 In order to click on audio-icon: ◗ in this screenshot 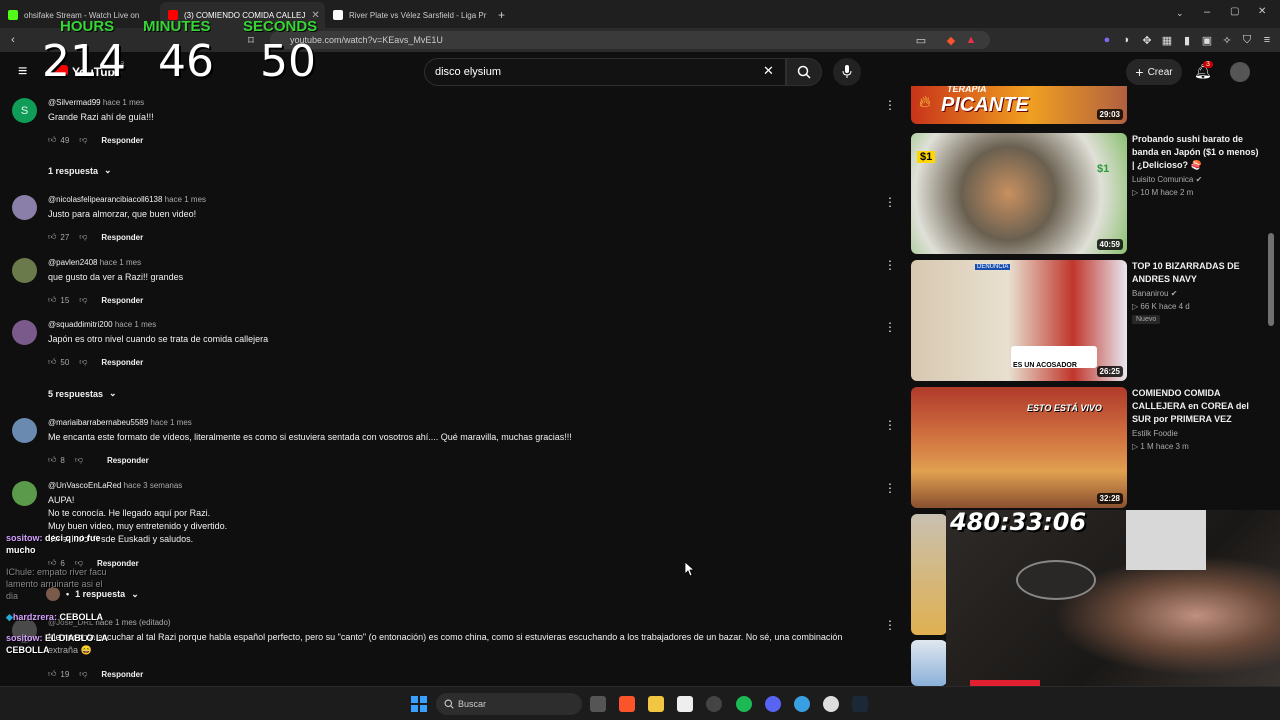, I will do `click(1127, 40)`.